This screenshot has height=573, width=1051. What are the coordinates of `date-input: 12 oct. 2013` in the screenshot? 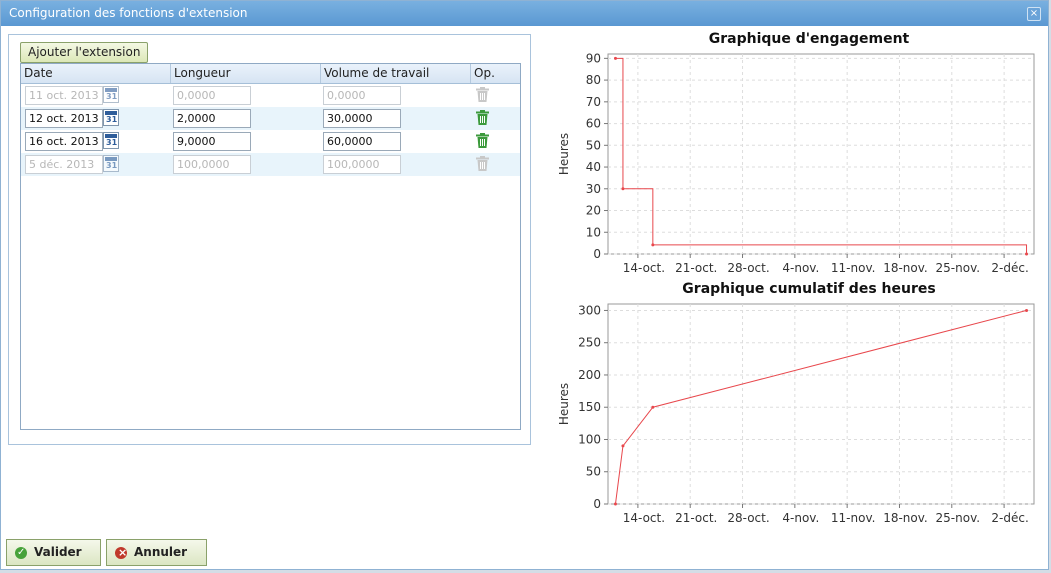 It's located at (64, 118).